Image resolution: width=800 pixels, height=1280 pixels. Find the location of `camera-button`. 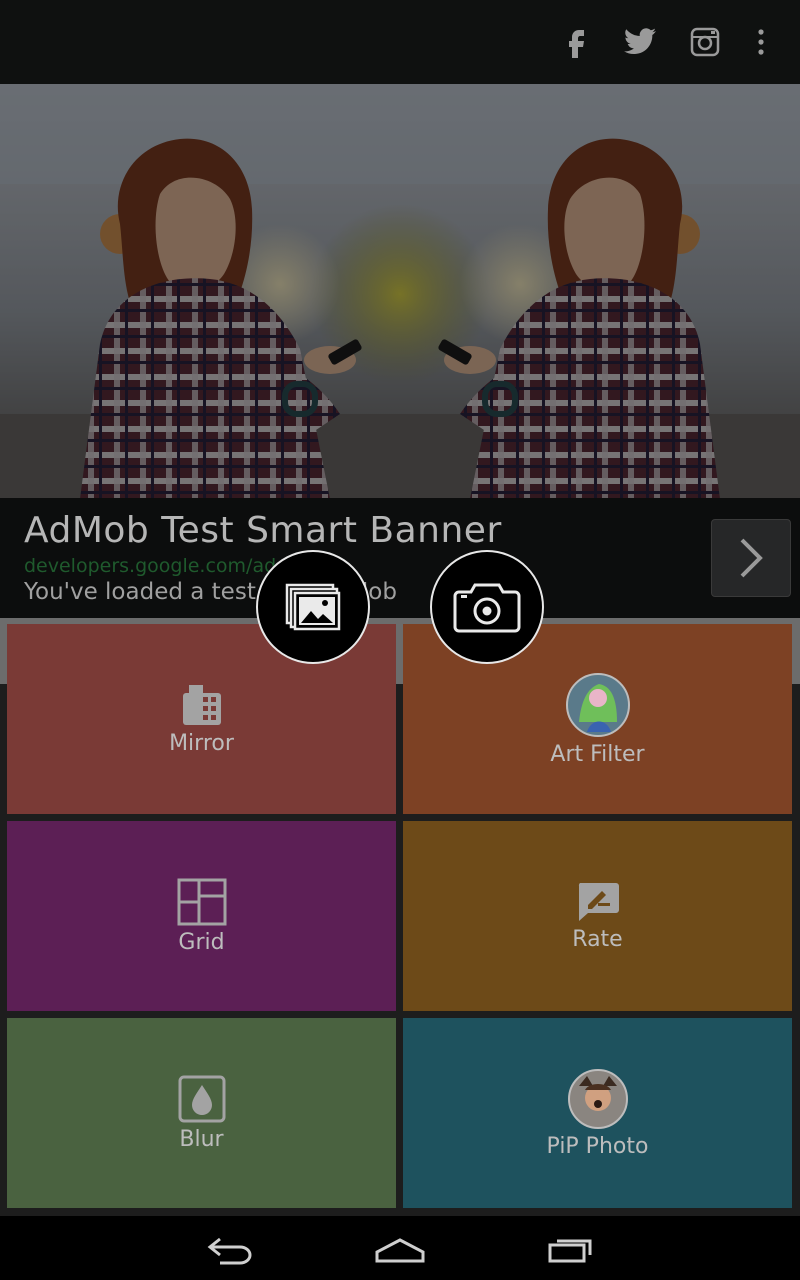

camera-button is located at coordinates (487, 607).